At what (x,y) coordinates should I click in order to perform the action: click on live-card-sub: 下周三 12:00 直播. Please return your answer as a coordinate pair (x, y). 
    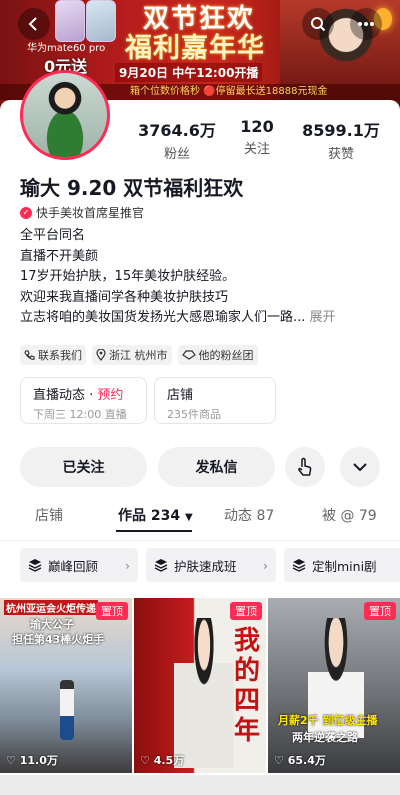
    Looking at the image, I should click on (80, 414).